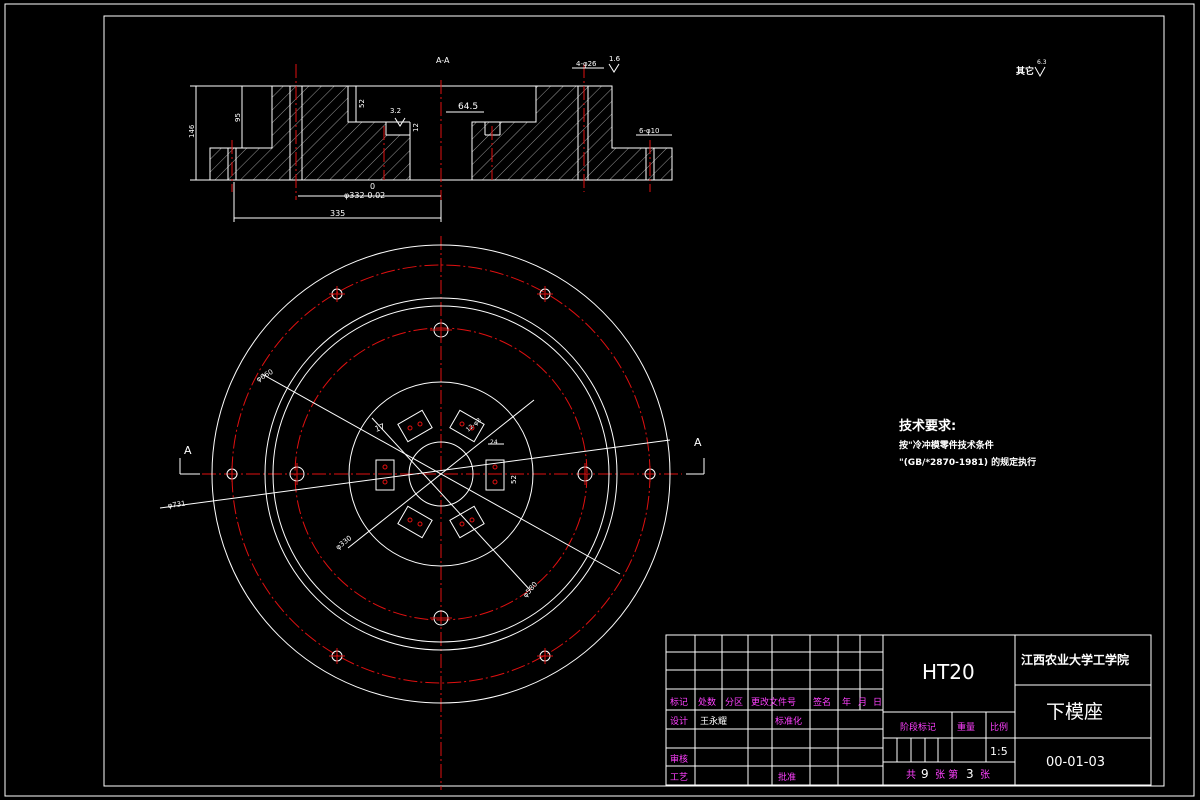  What do you see at coordinates (679, 721) in the screenshot?
I see `drawing-label: 设计` at bounding box center [679, 721].